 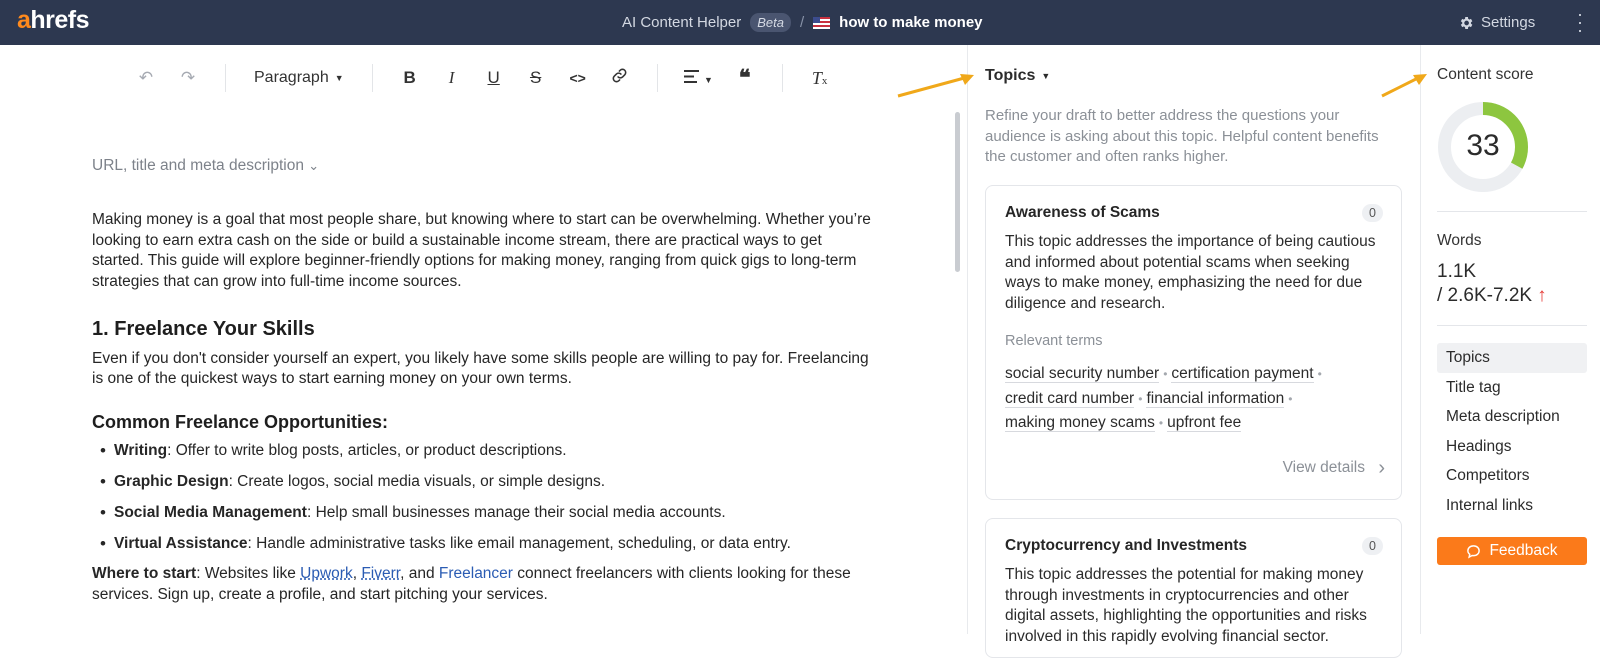 I want to click on rail-nav-internal-links: Internal links, so click(x=1512, y=506).